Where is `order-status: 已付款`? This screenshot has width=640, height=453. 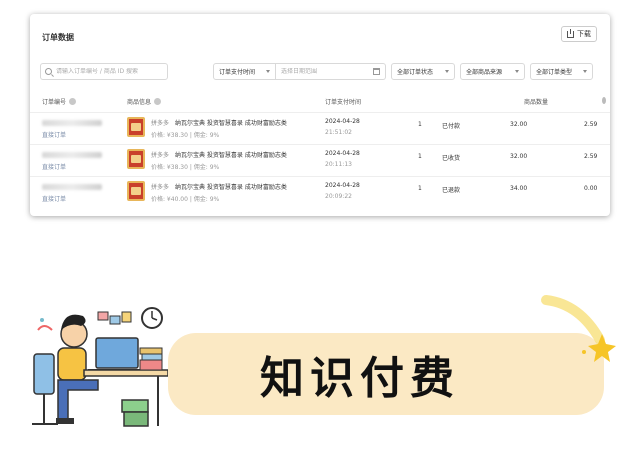 order-status: 已付款 is located at coordinates (451, 126).